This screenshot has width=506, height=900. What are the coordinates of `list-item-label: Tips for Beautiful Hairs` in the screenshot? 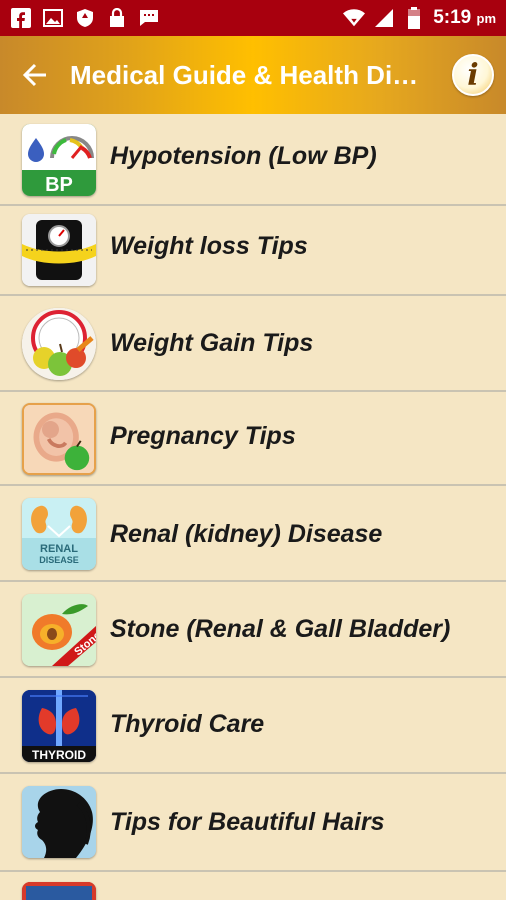 It's located at (247, 822).